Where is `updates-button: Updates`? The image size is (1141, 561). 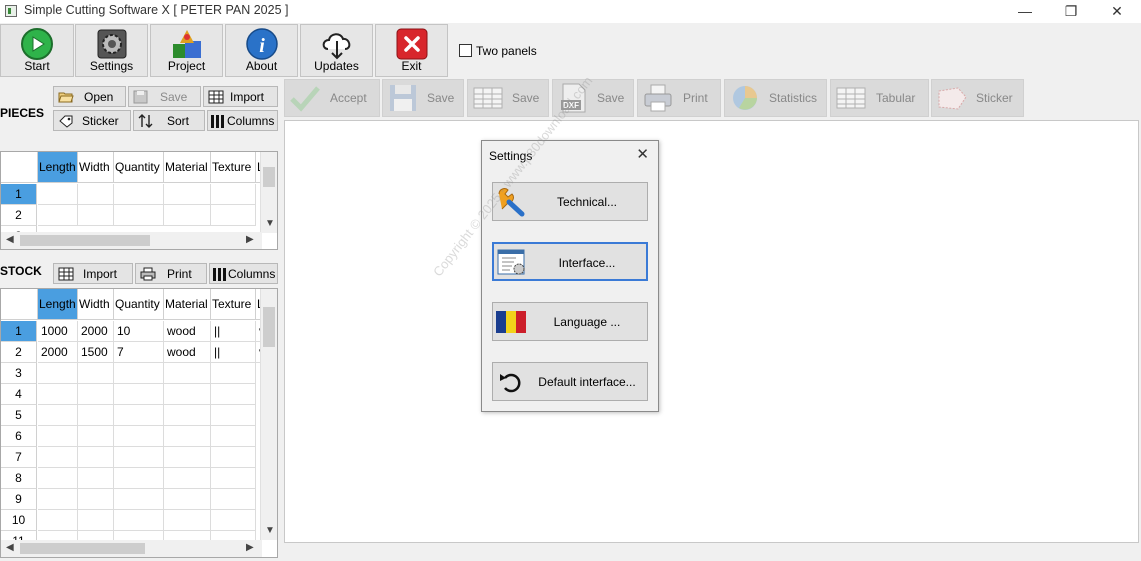
updates-button: Updates is located at coordinates (336, 50).